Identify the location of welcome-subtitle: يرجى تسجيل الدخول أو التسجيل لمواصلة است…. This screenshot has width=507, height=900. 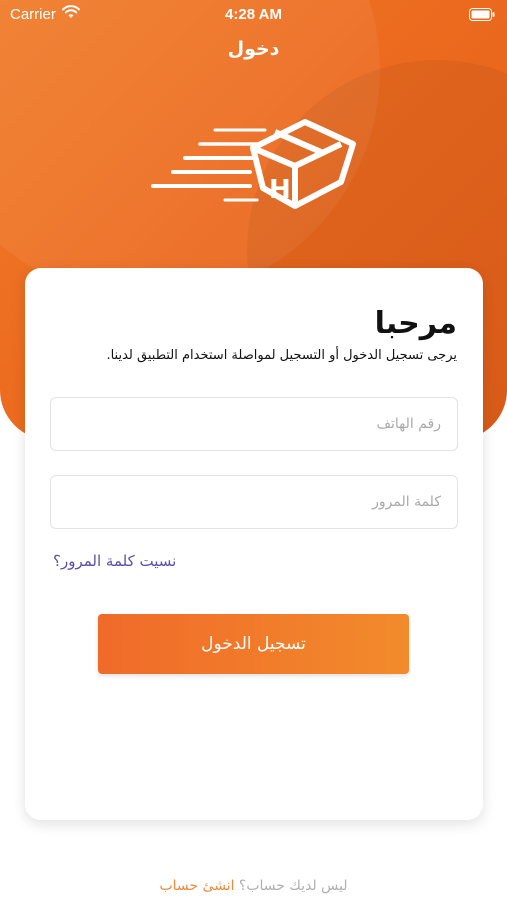
(281, 355).